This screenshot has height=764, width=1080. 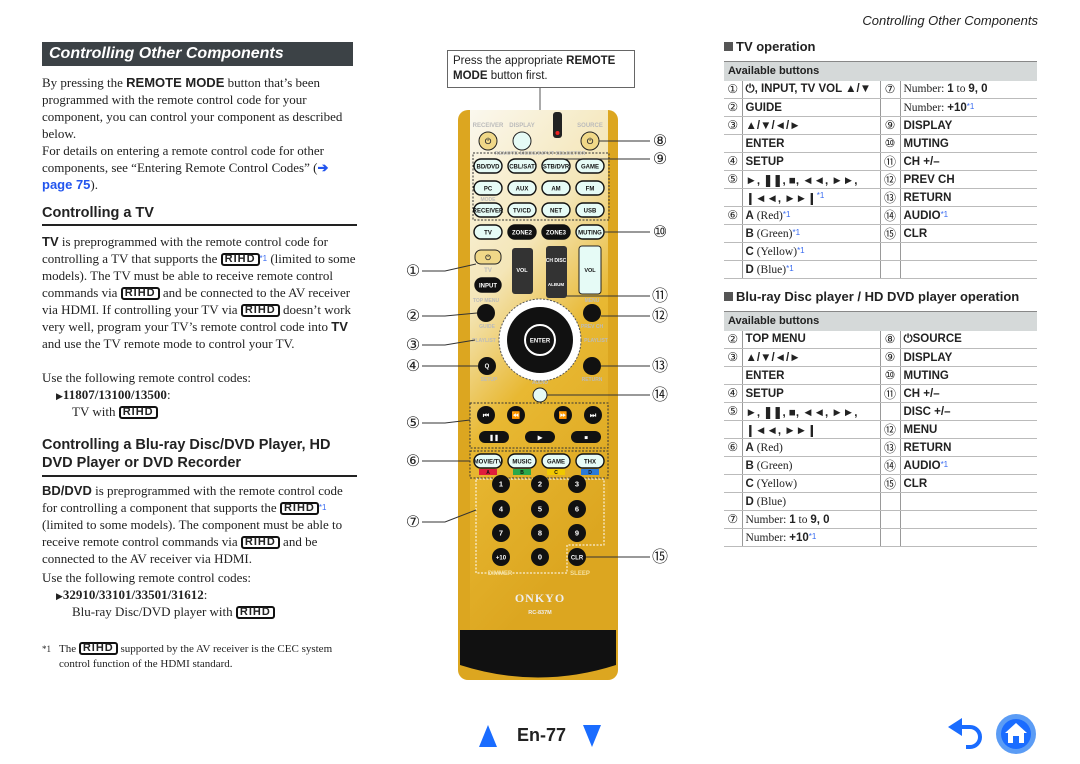 I want to click on number-label: +10, so click(x=501, y=559).